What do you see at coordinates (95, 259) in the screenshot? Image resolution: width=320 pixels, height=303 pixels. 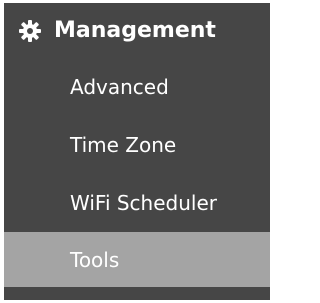 I see `menu-item-label: Tools` at bounding box center [95, 259].